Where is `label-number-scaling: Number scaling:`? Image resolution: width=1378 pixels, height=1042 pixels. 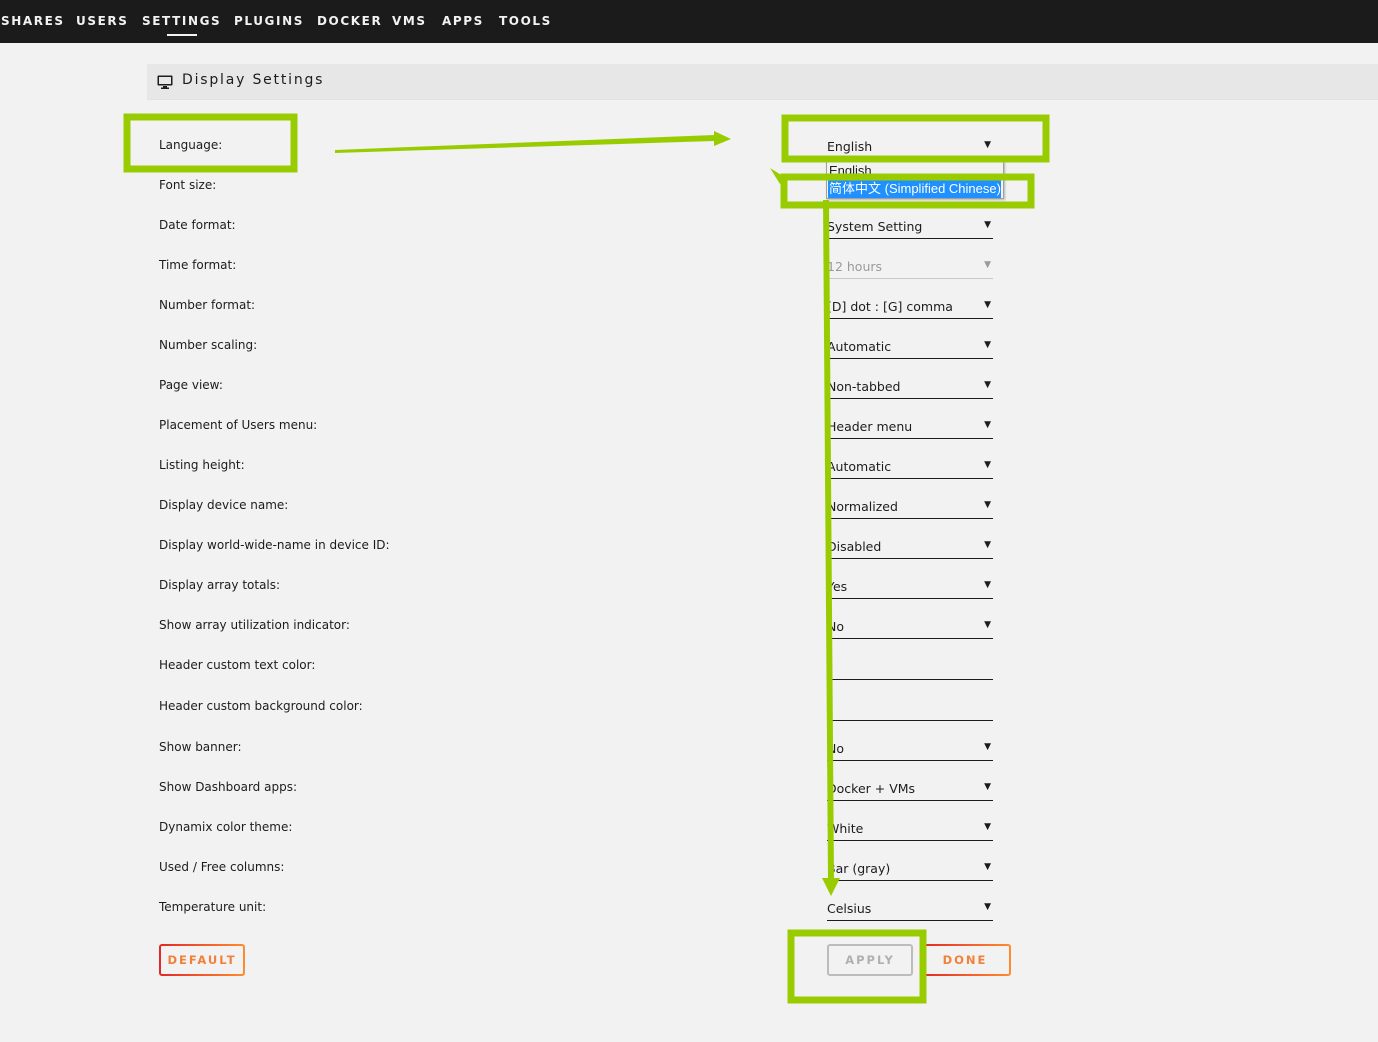 label-number-scaling: Number scaling: is located at coordinates (208, 345).